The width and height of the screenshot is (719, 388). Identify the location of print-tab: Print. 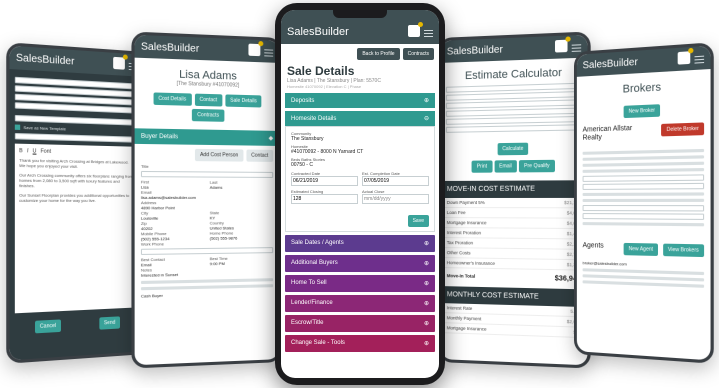
(482, 166).